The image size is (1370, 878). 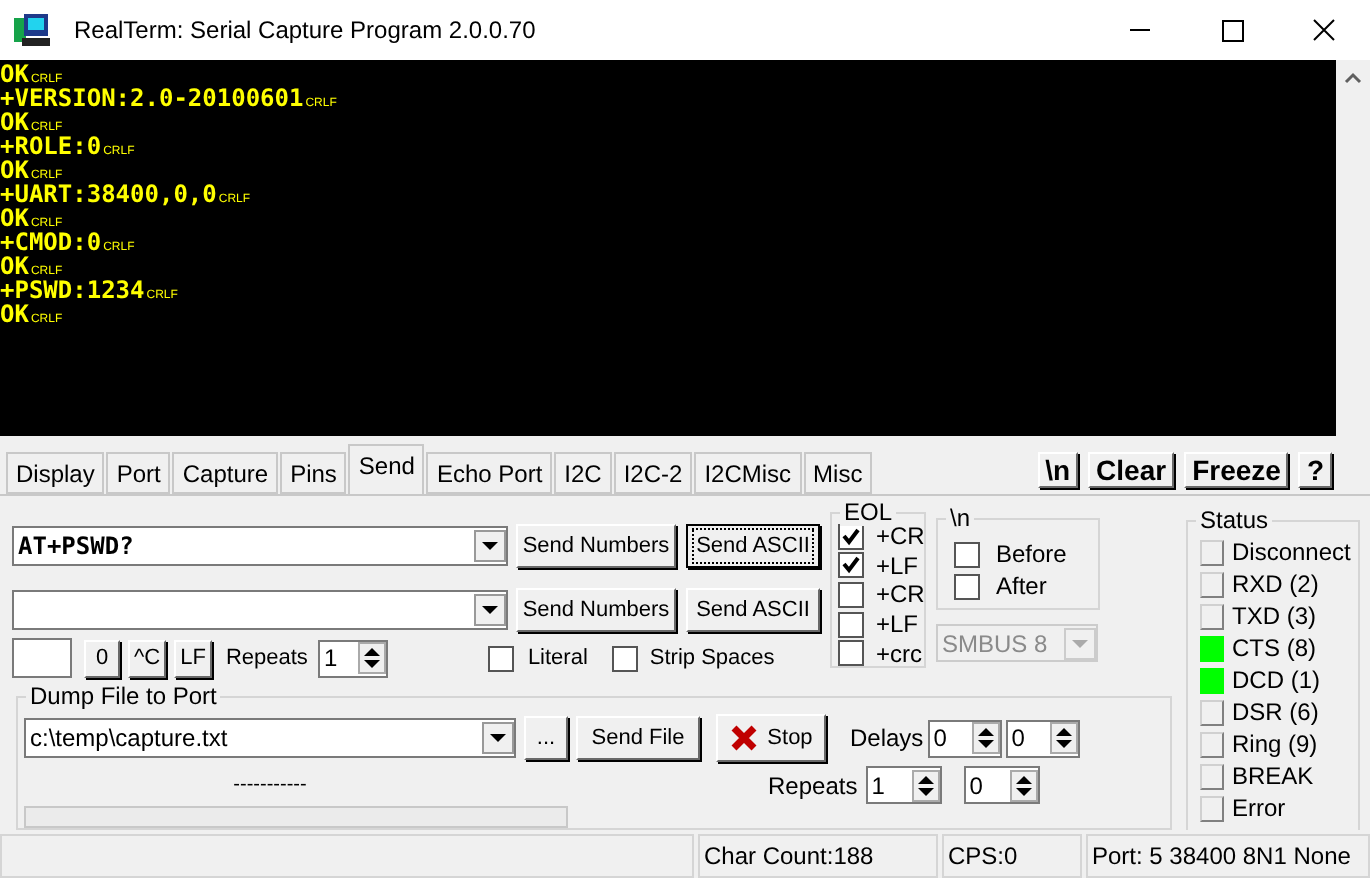 What do you see at coordinates (108, 194) in the screenshot?
I see `terminal-line: +UART:38400,0,0` at bounding box center [108, 194].